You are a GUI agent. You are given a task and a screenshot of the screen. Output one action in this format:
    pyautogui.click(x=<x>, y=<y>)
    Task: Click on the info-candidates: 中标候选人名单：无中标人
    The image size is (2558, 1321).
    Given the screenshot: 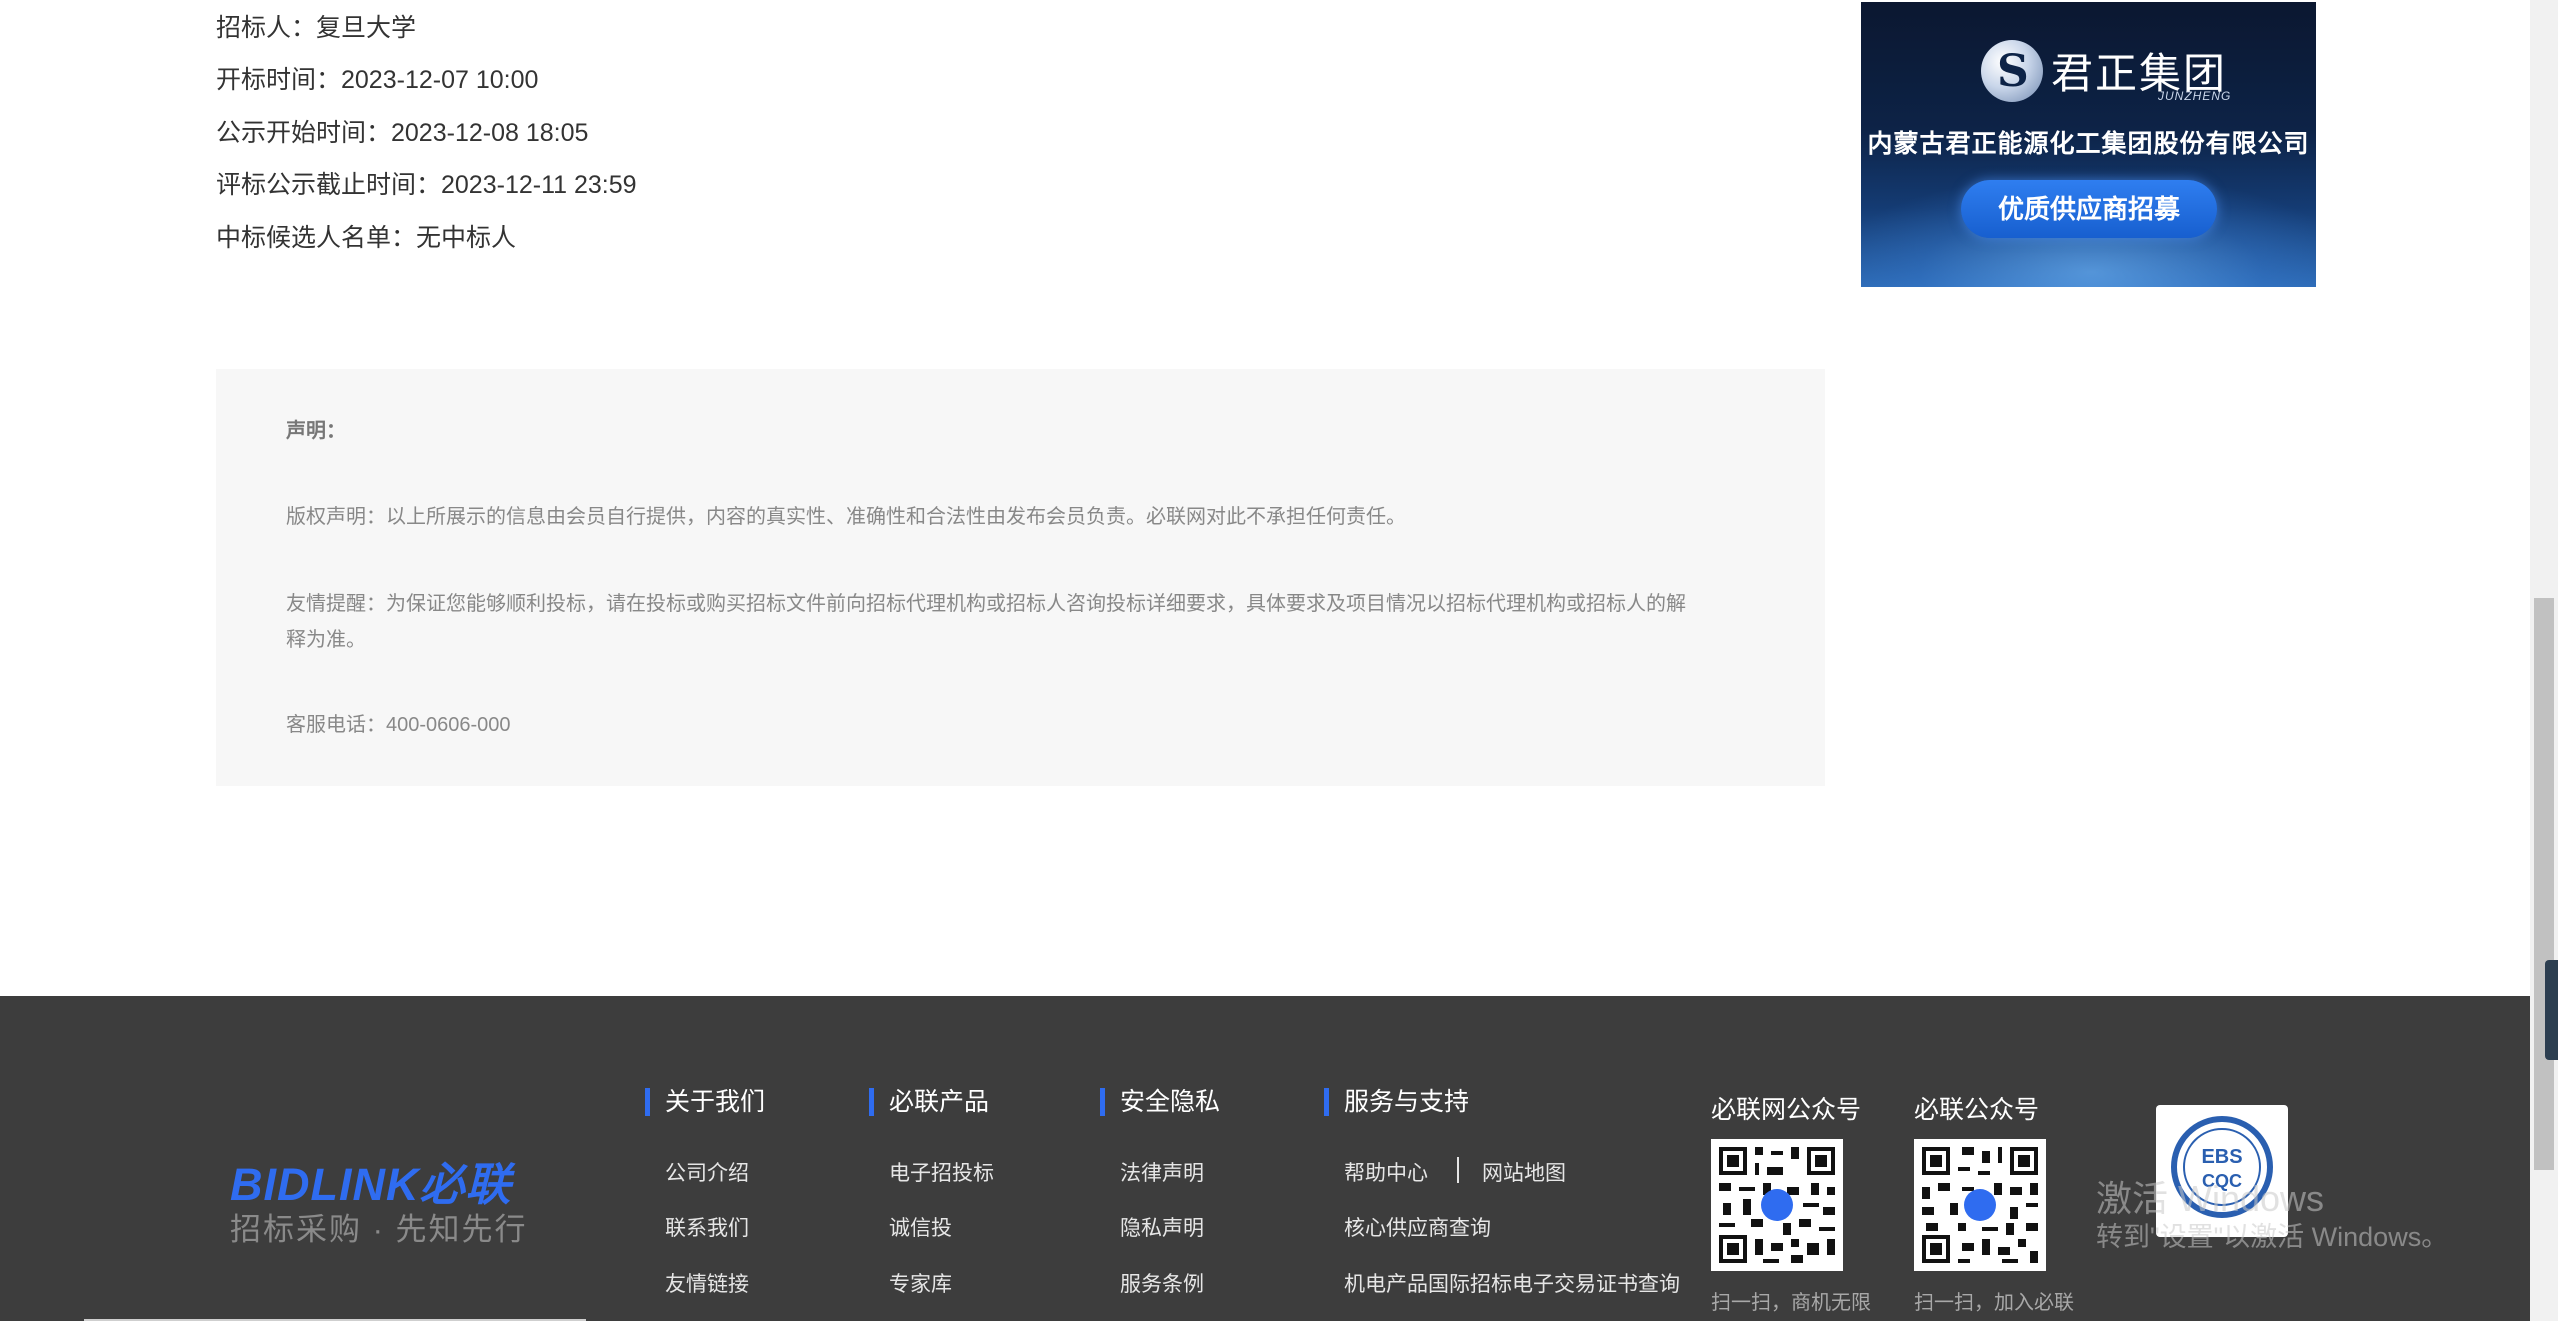 What is the action you would take?
    pyautogui.click(x=366, y=238)
    